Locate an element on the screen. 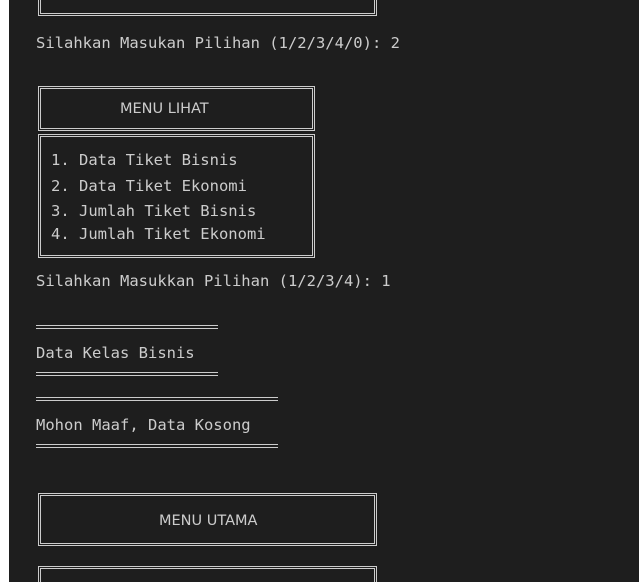  menu-lihat-title-box: MENU LIHAT is located at coordinates (176, 108).